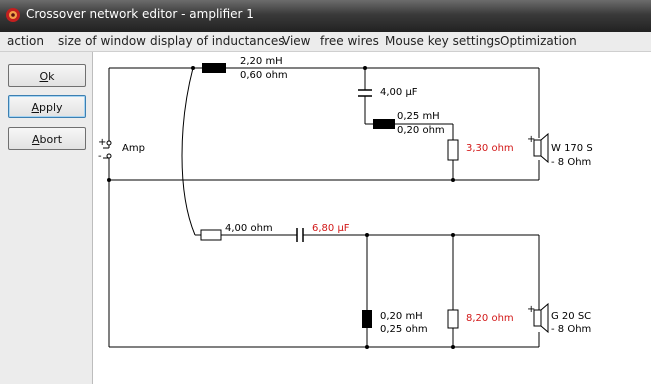 This screenshot has width=651, height=384. Describe the element at coordinates (453, 150) in the screenshot. I see `resistor-r1` at that location.